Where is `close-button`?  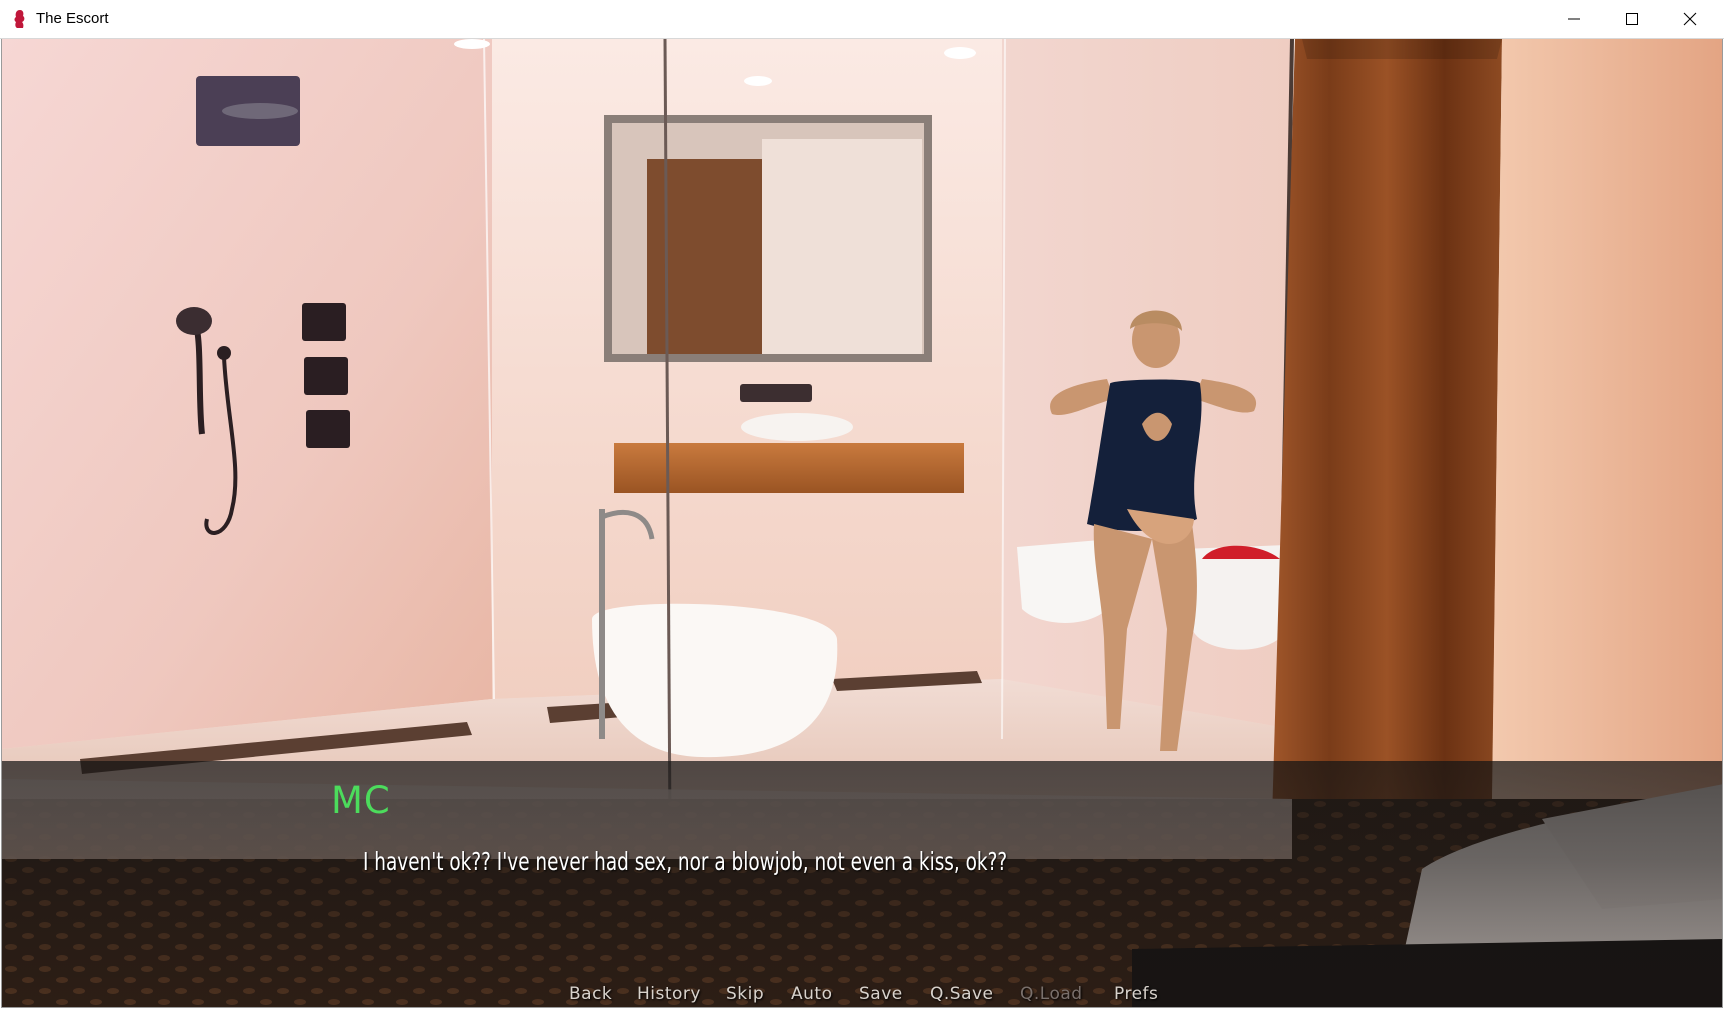
close-button is located at coordinates (1691, 19).